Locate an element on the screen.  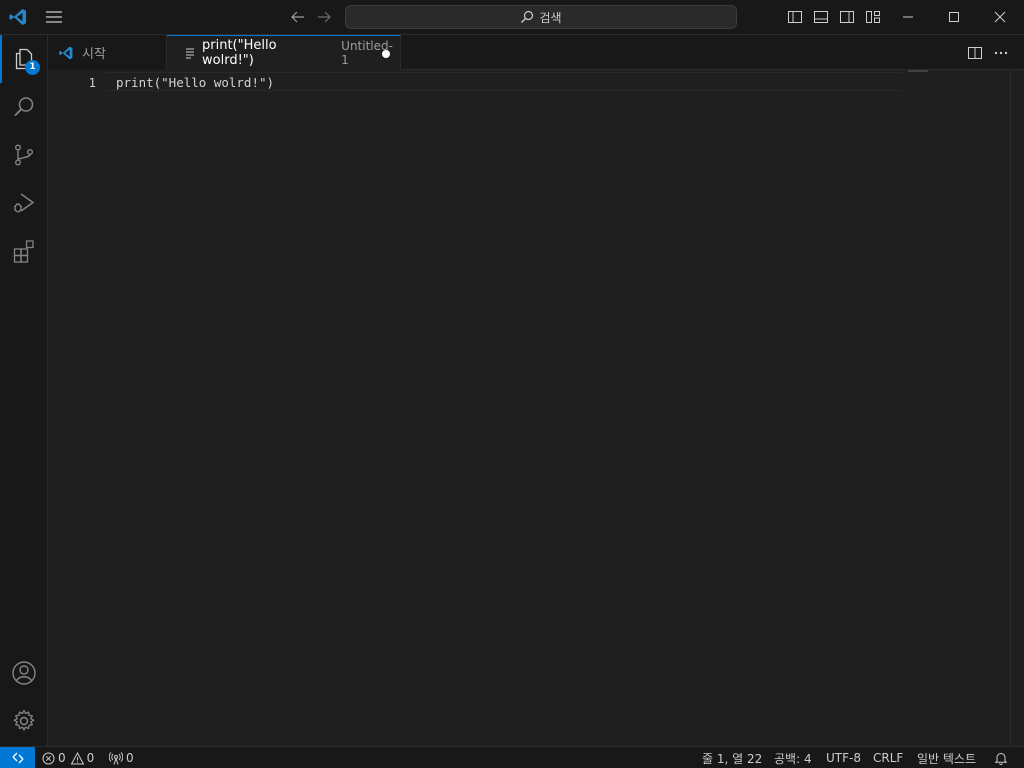
more-actions-icon is located at coordinates (1001, 53).